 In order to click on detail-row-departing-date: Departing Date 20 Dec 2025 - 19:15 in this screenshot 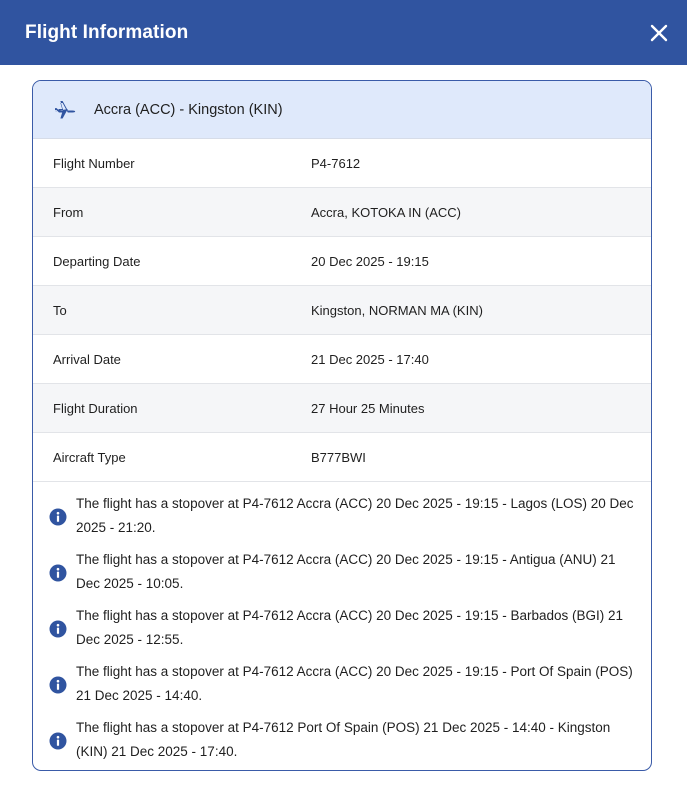, I will do `click(342, 261)`.